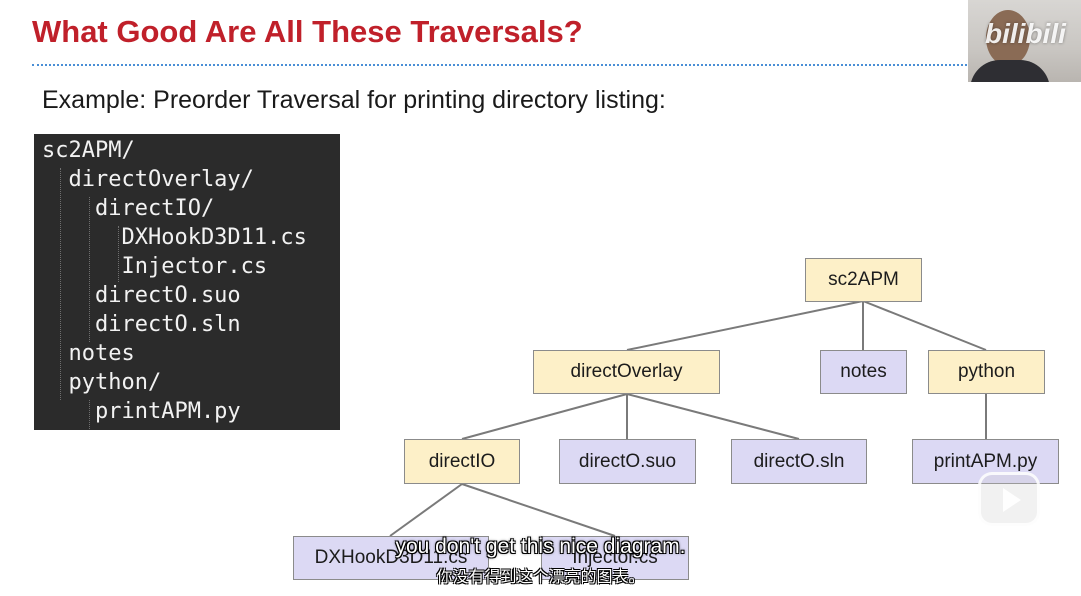 This screenshot has width=1081, height=596. I want to click on tree-node-python: python, so click(986, 372).